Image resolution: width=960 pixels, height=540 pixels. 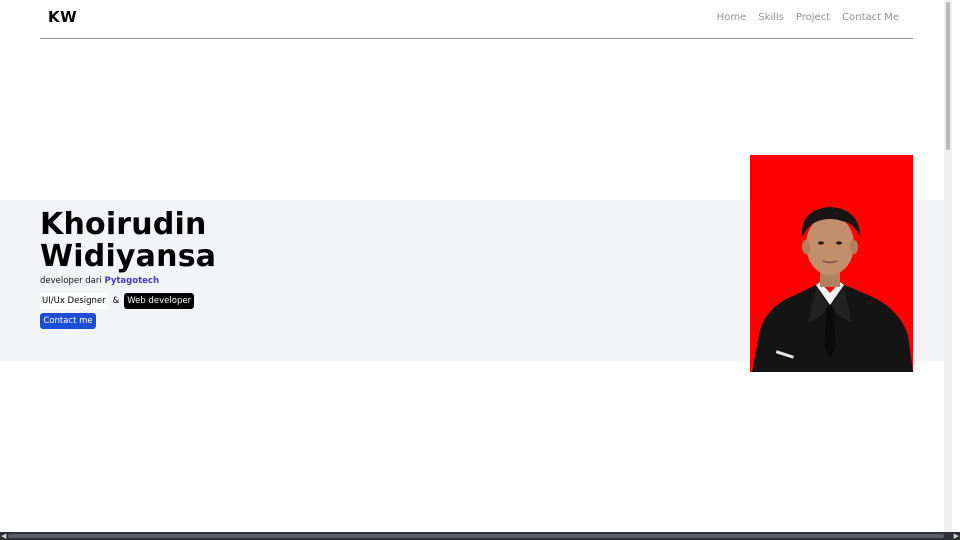 What do you see at coordinates (813, 17) in the screenshot?
I see `nav-link-project: Project` at bounding box center [813, 17].